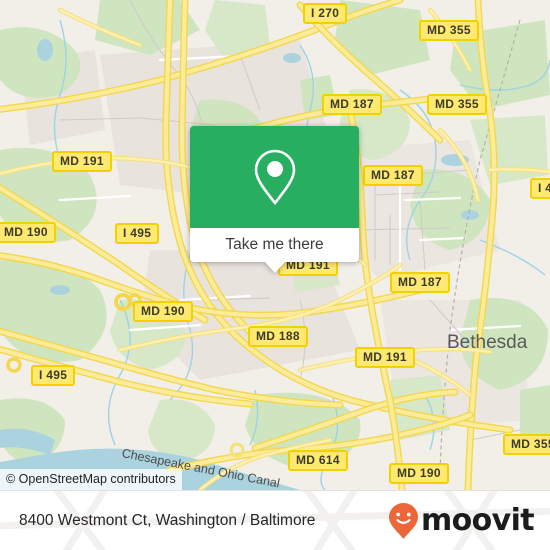 The height and width of the screenshot is (550, 550). I want to click on road-shield: I 270, so click(325, 13).